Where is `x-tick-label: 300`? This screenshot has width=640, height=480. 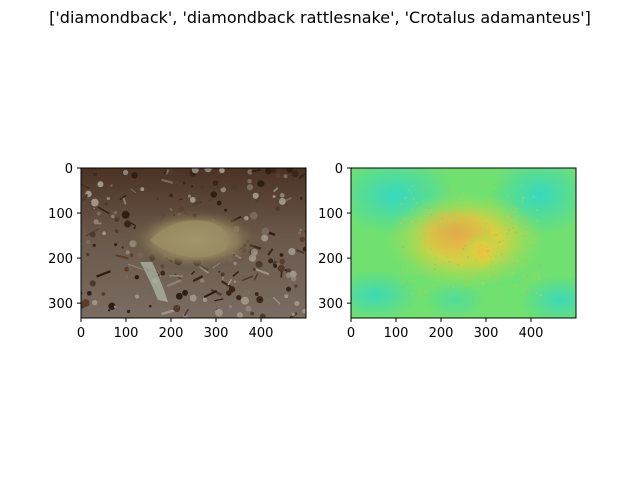
x-tick-label: 300 is located at coordinates (216, 333).